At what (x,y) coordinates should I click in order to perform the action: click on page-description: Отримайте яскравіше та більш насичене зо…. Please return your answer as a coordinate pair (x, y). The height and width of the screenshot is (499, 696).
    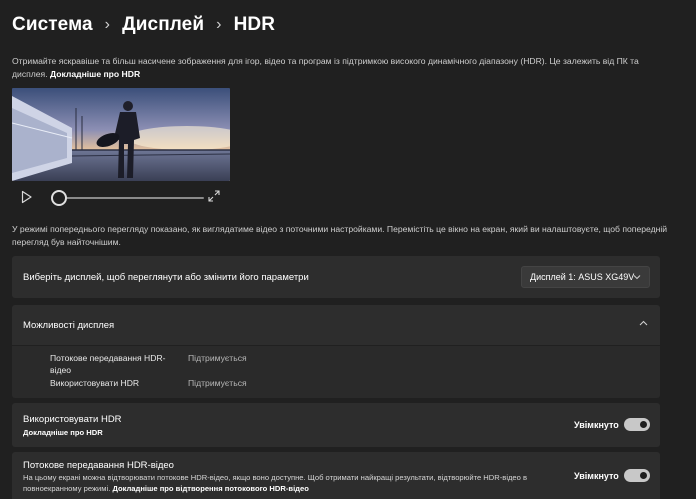
    Looking at the image, I should click on (342, 68).